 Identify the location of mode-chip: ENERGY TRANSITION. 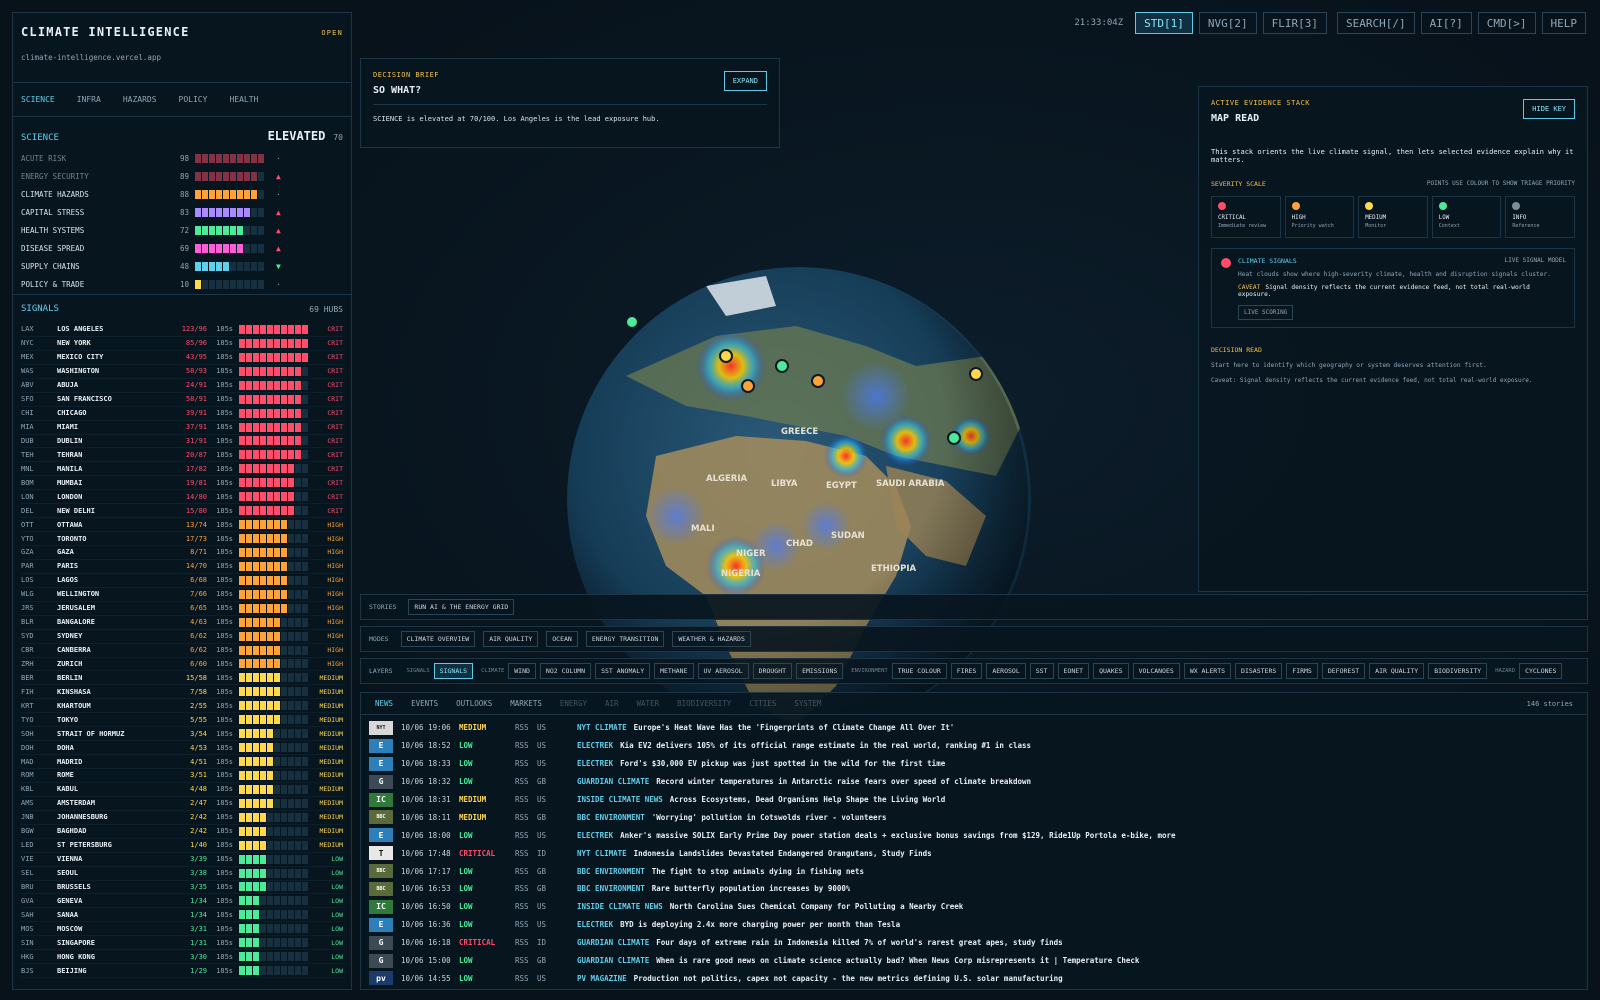
(625, 639).